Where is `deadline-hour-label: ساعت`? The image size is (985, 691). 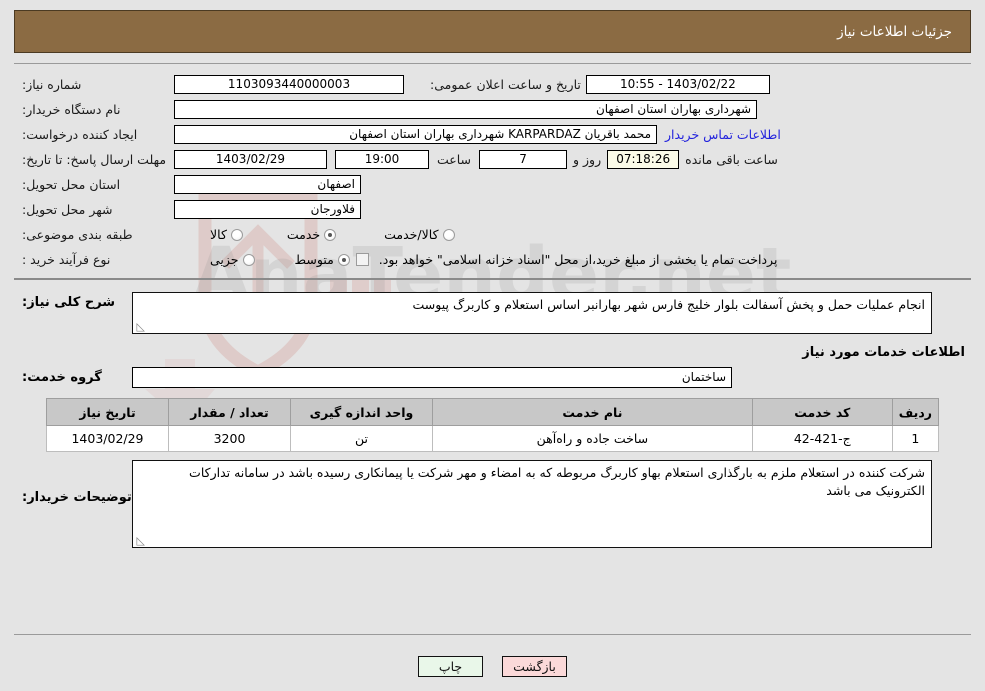 deadline-hour-label: ساعت is located at coordinates (454, 159).